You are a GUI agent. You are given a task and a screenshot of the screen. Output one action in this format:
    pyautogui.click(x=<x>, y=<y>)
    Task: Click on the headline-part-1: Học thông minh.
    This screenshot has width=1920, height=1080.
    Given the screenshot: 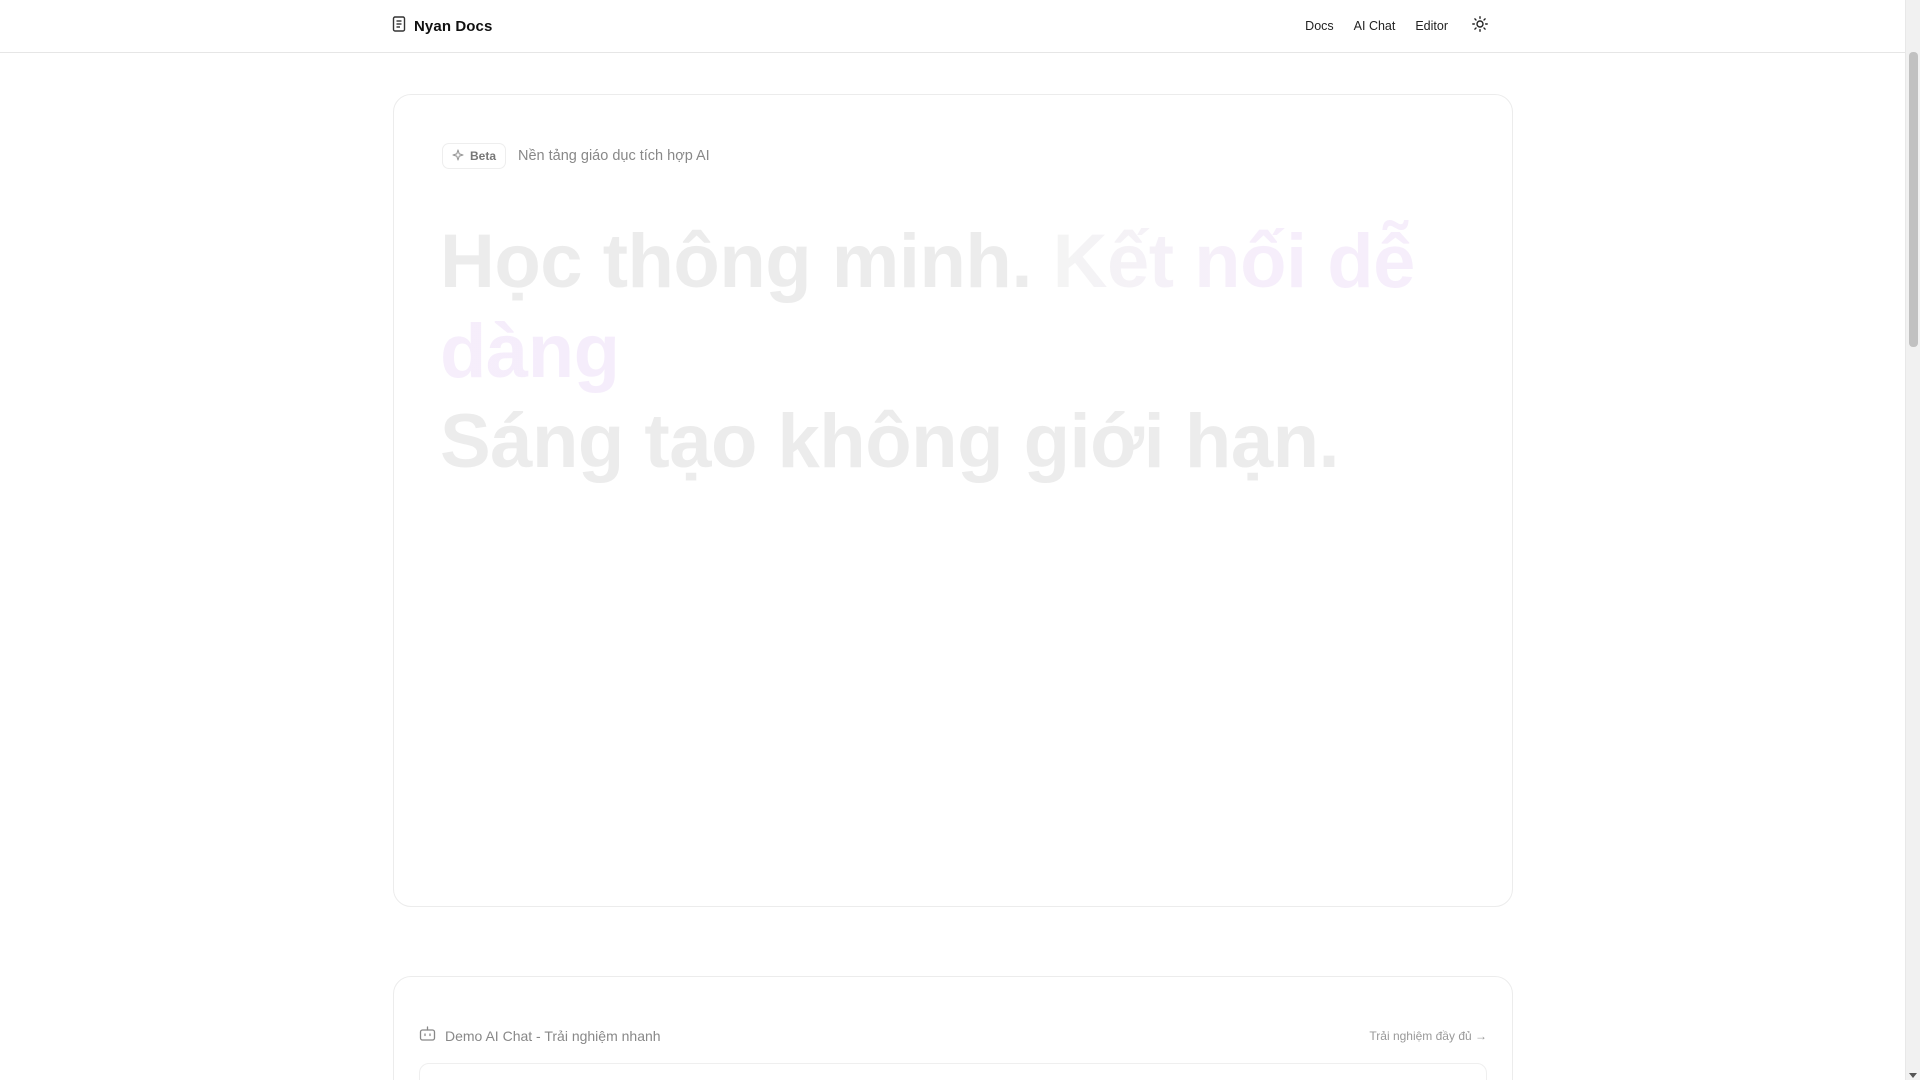 What is the action you would take?
    pyautogui.click(x=736, y=261)
    